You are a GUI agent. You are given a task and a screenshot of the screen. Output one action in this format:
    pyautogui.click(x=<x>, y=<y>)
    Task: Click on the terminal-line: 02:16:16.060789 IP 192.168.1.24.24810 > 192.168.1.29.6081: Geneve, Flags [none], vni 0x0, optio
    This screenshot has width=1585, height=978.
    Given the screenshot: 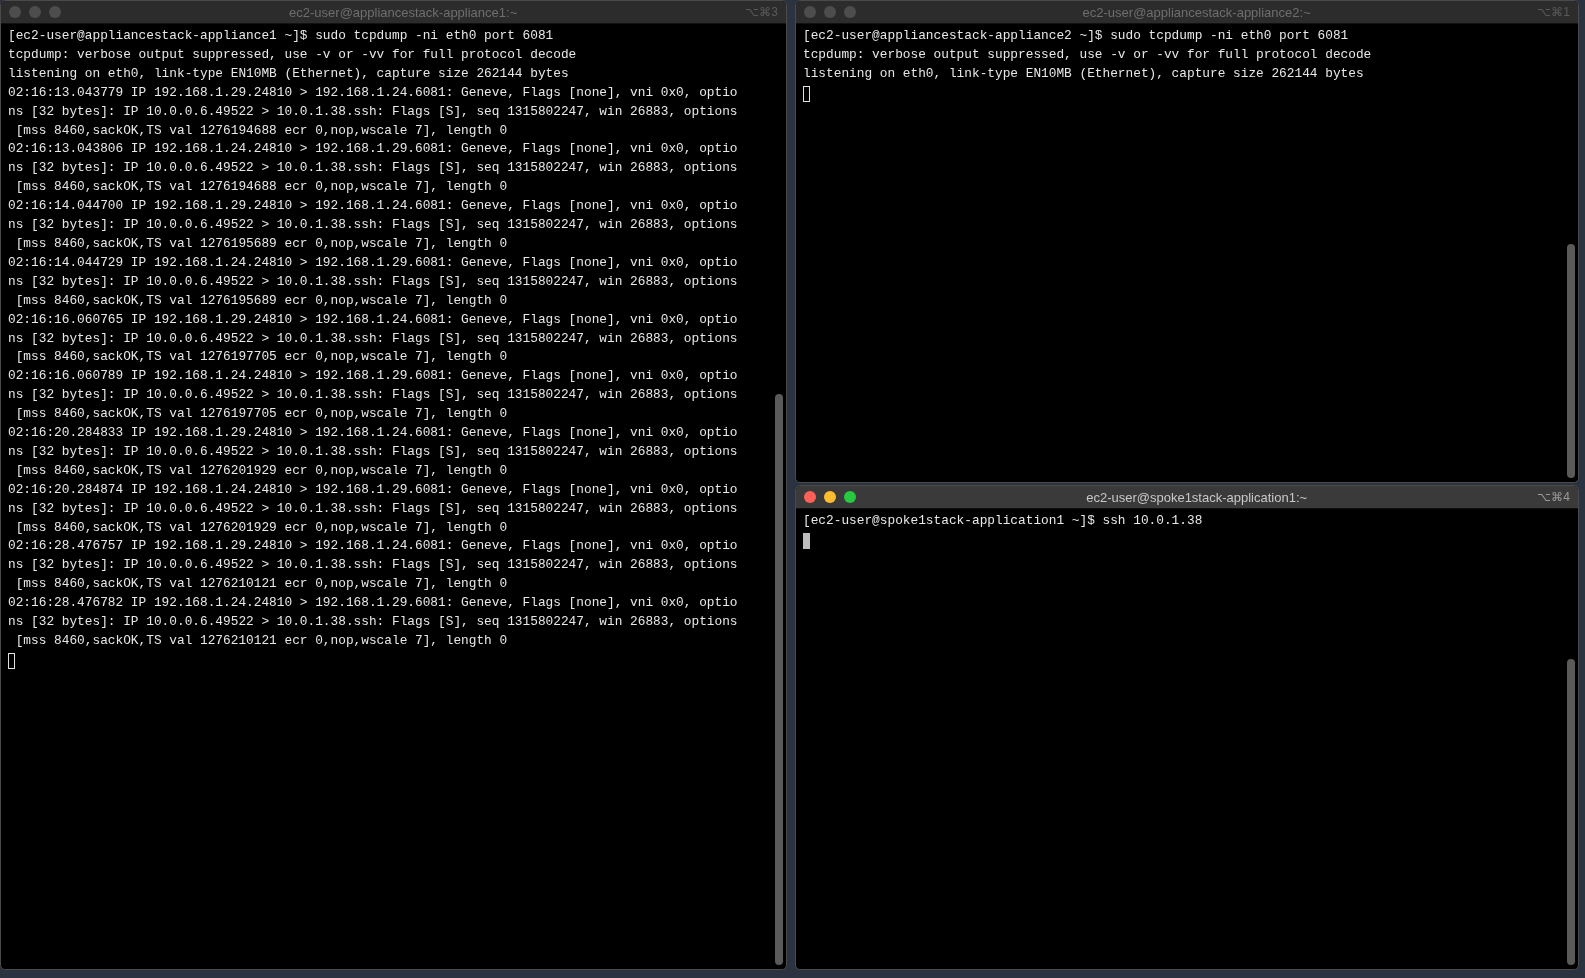 What is the action you would take?
    pyautogui.click(x=373, y=376)
    